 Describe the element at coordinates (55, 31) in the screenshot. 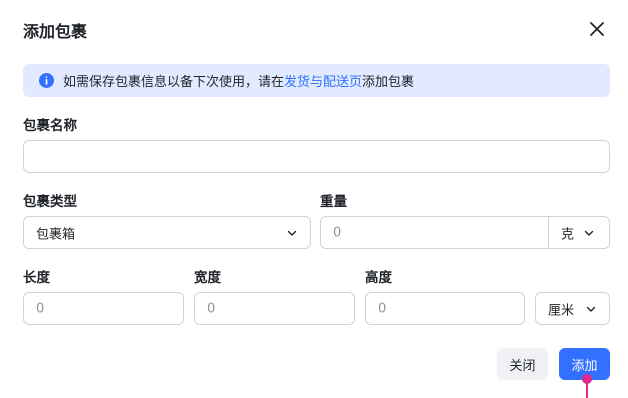

I see `dialog-title: 添加包裹` at that location.